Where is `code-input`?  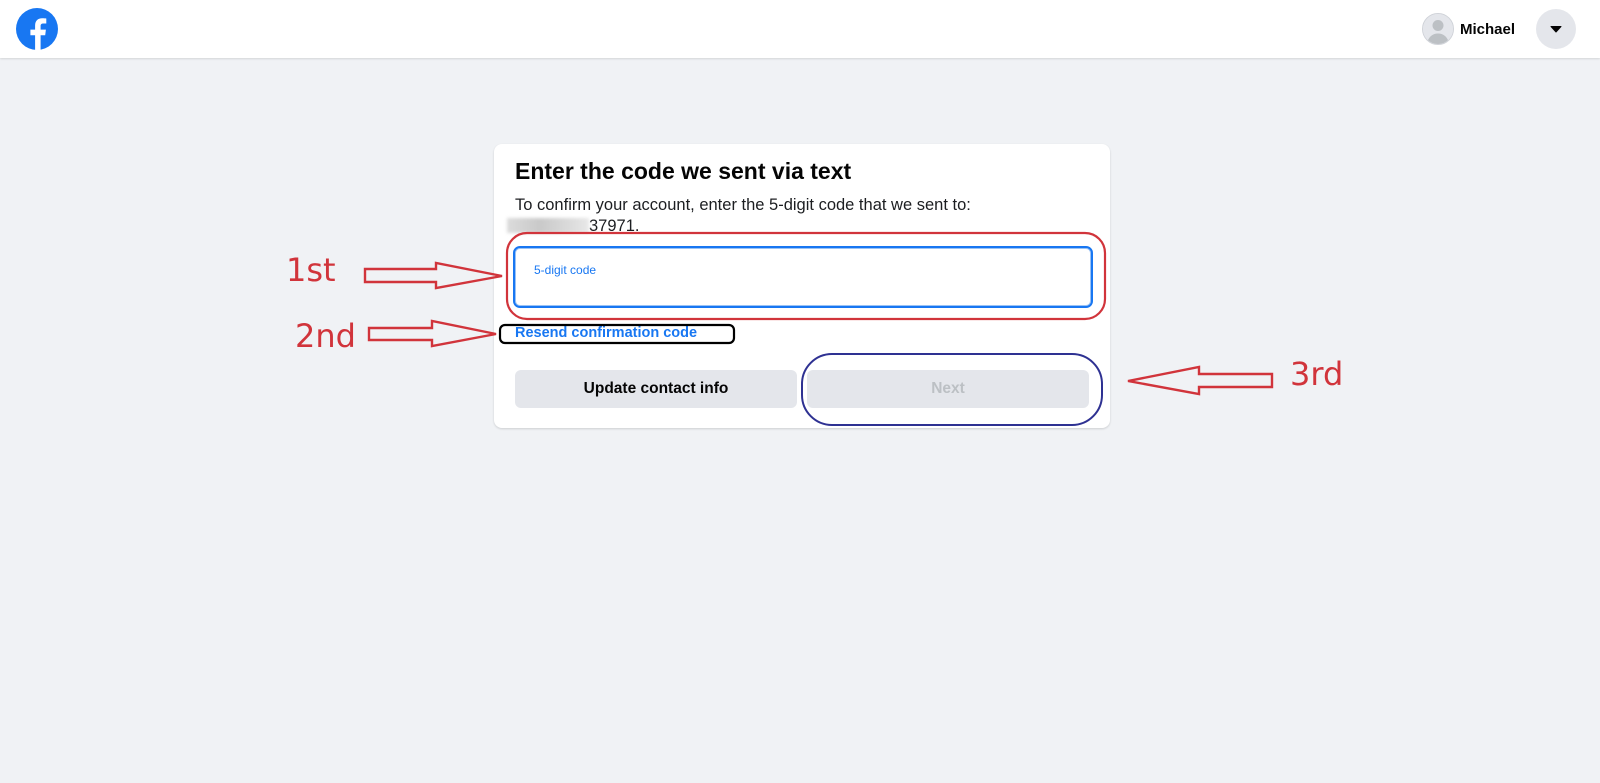
code-input is located at coordinates (803, 277).